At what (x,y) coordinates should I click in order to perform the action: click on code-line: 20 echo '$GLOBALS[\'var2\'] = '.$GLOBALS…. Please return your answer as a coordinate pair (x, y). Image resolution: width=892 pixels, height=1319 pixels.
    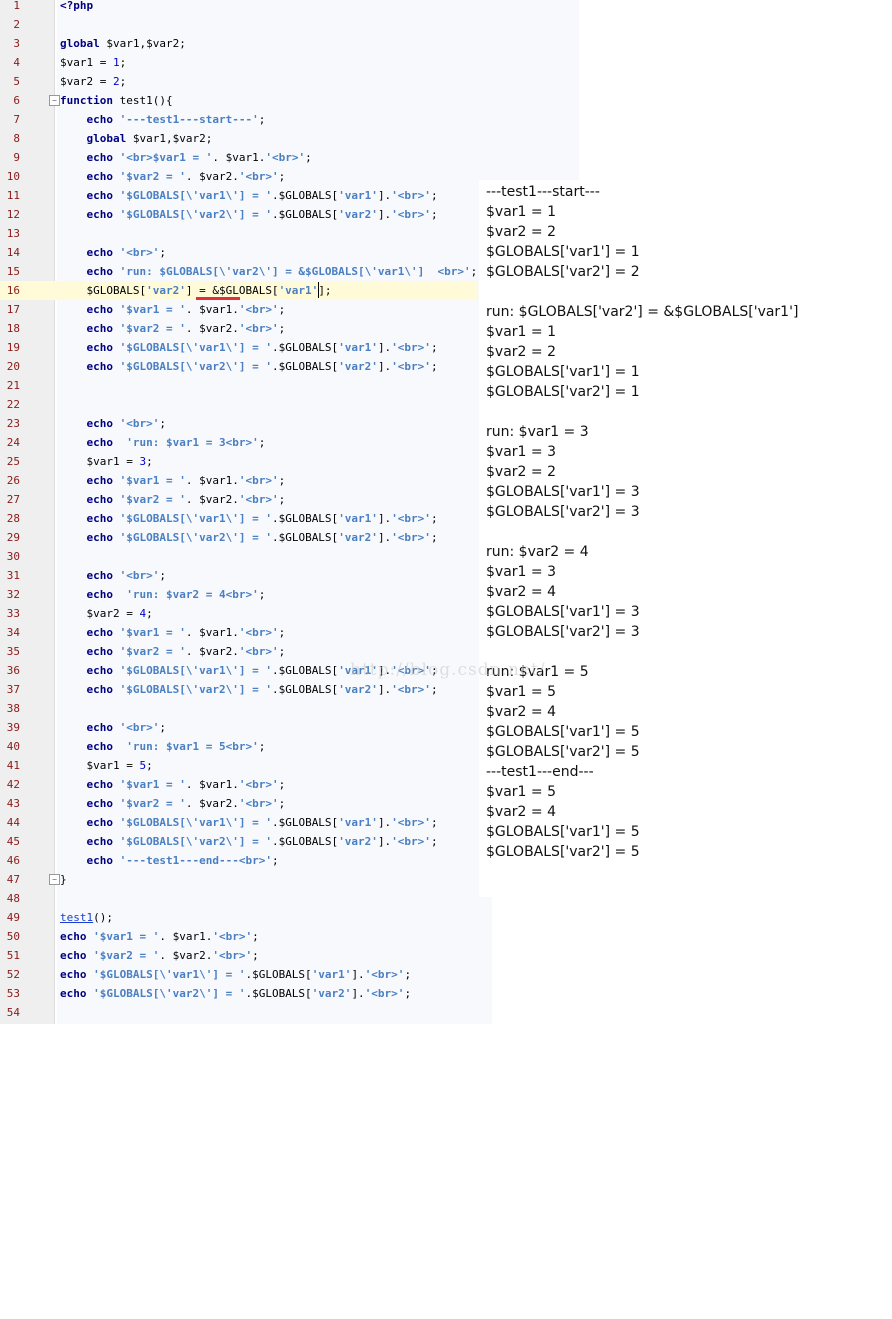
    Looking at the image, I should click on (240, 366).